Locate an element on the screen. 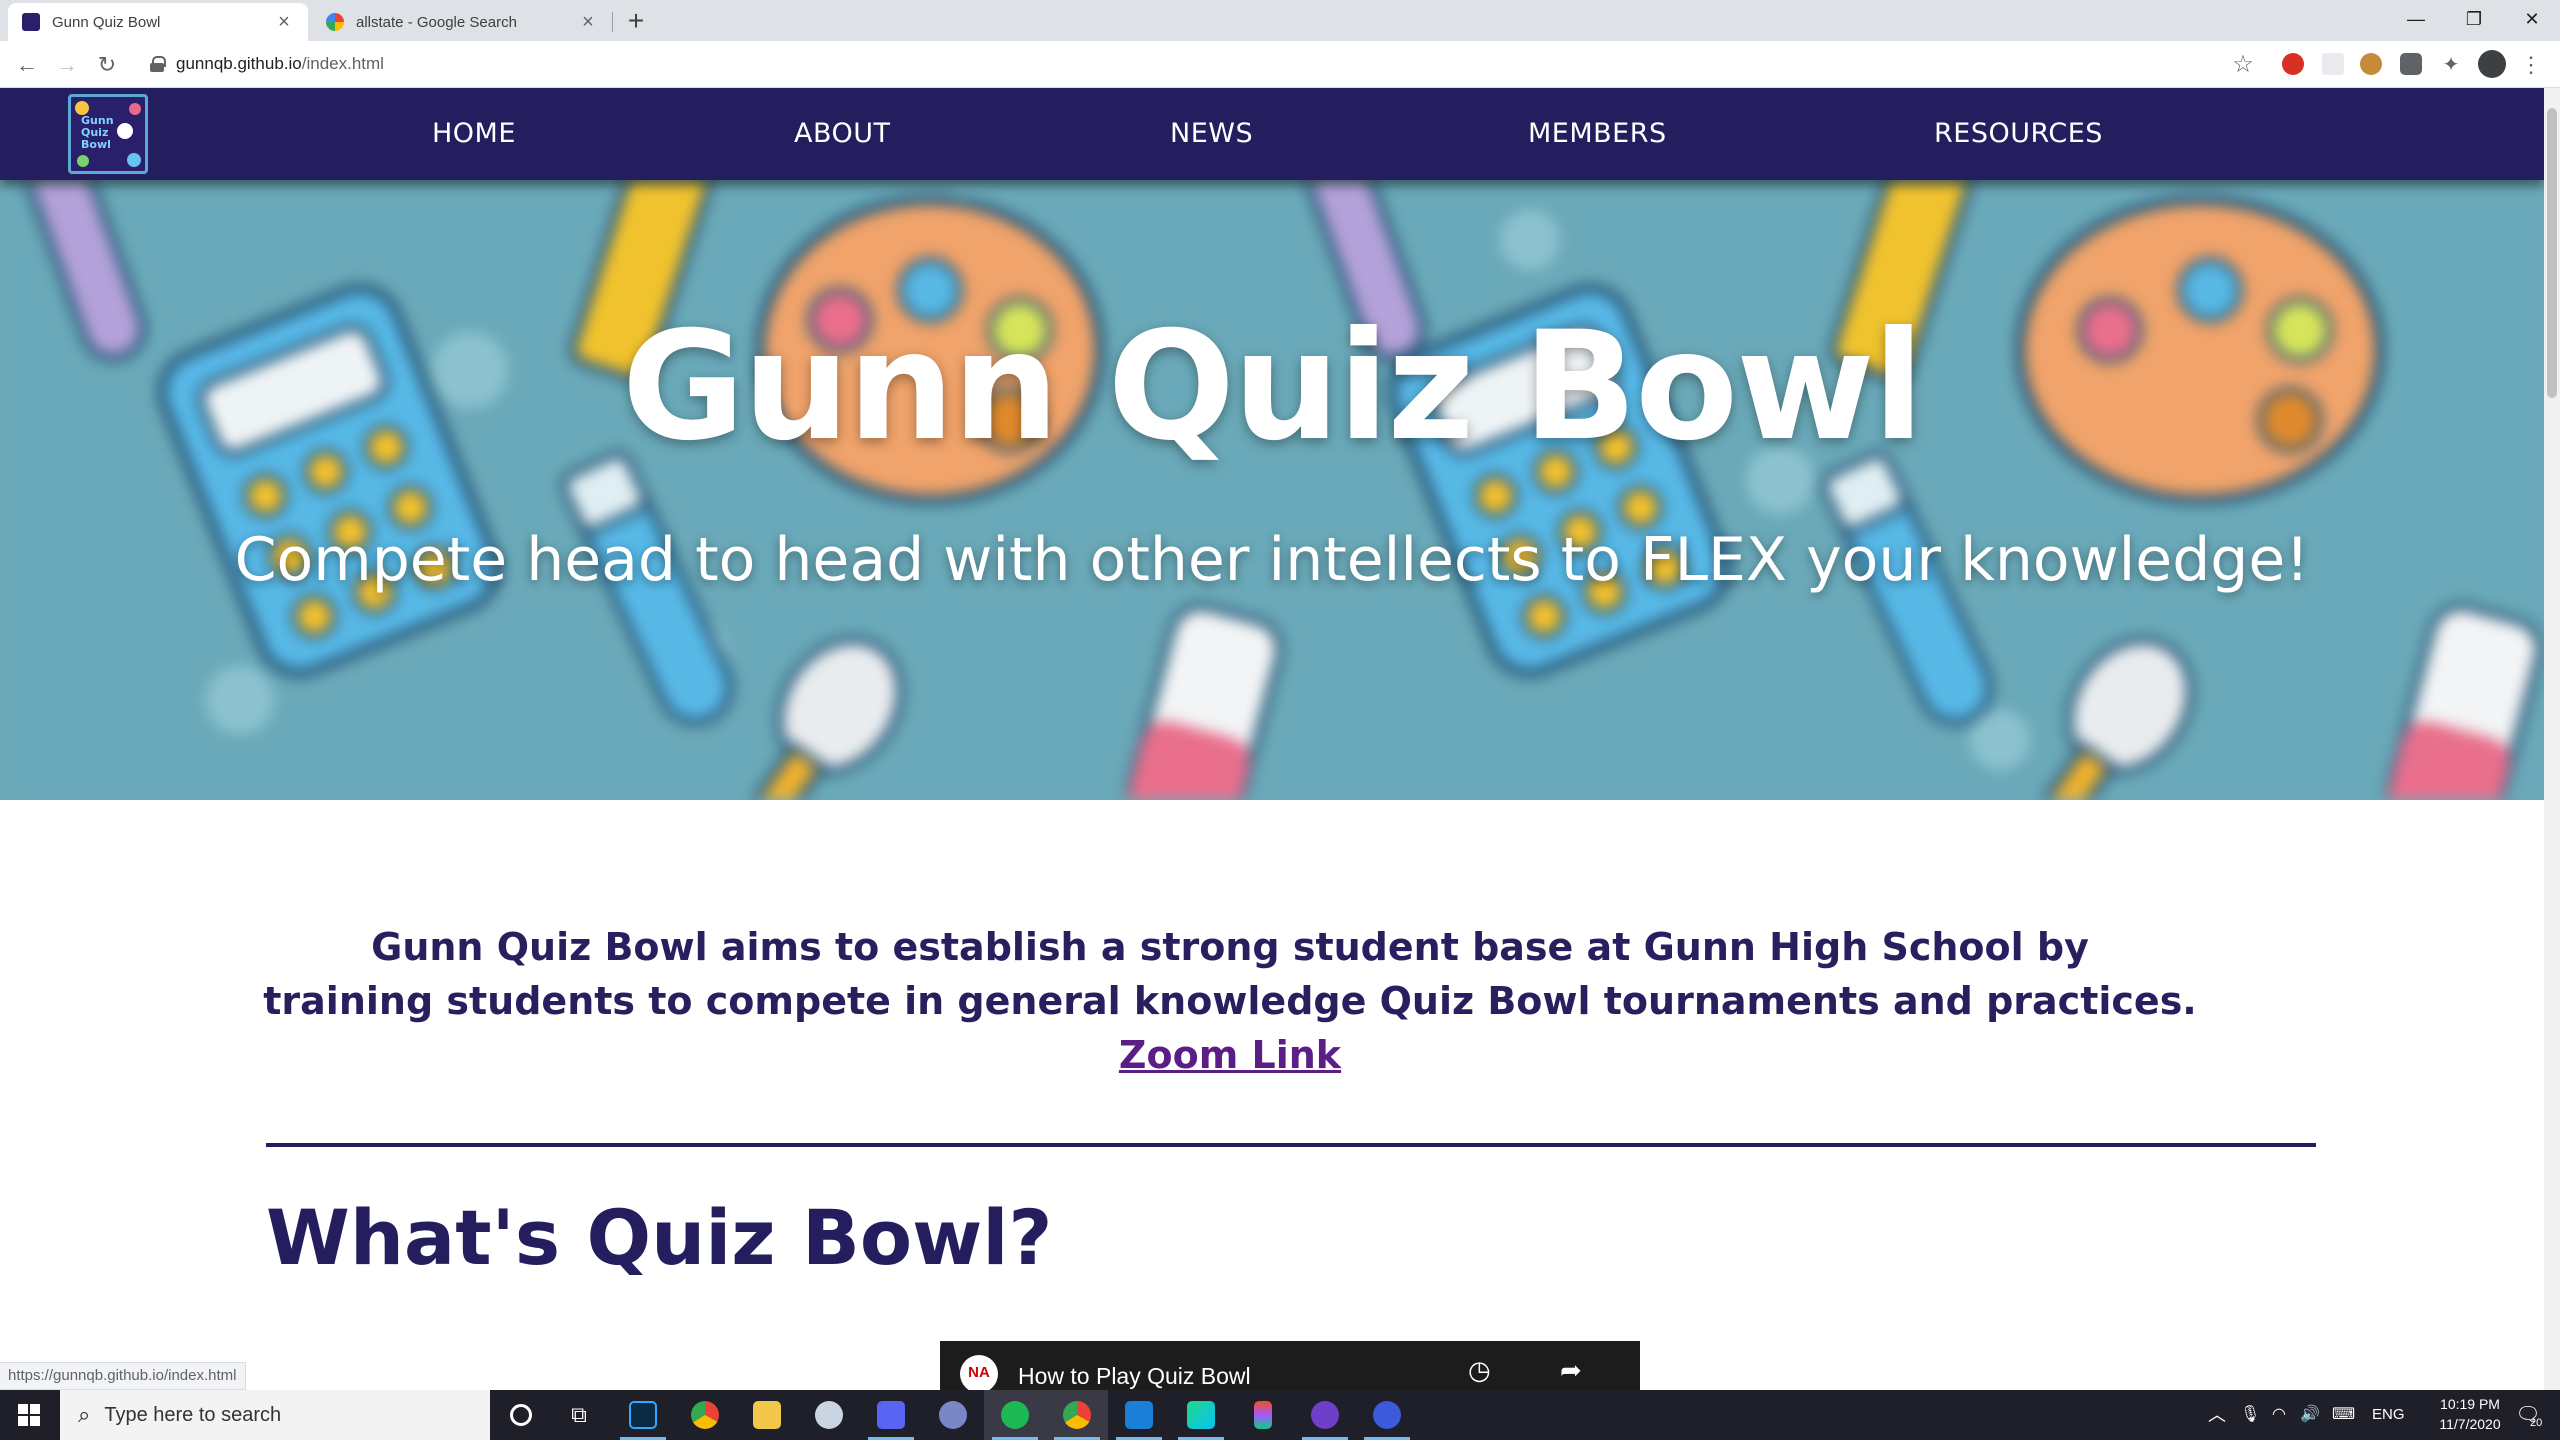 Image resolution: width=2560 pixels, height=1448 pixels. nav-members-link: MEMBERS is located at coordinates (1597, 134).